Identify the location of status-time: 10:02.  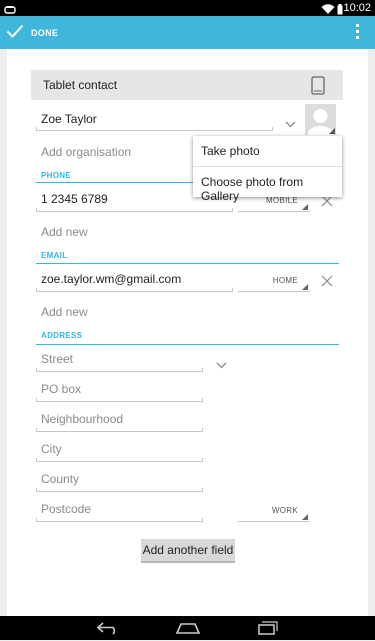
(357, 8).